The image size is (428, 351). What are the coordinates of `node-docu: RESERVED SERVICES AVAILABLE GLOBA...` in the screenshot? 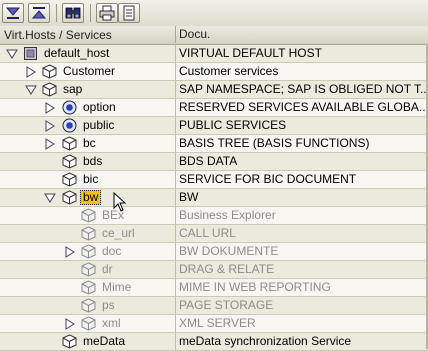 It's located at (303, 107).